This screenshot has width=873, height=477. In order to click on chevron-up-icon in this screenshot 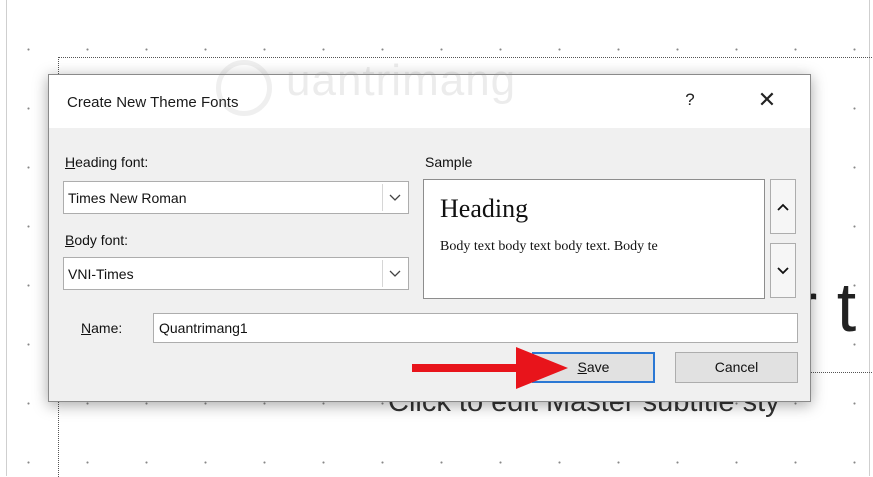, I will do `click(783, 207)`.